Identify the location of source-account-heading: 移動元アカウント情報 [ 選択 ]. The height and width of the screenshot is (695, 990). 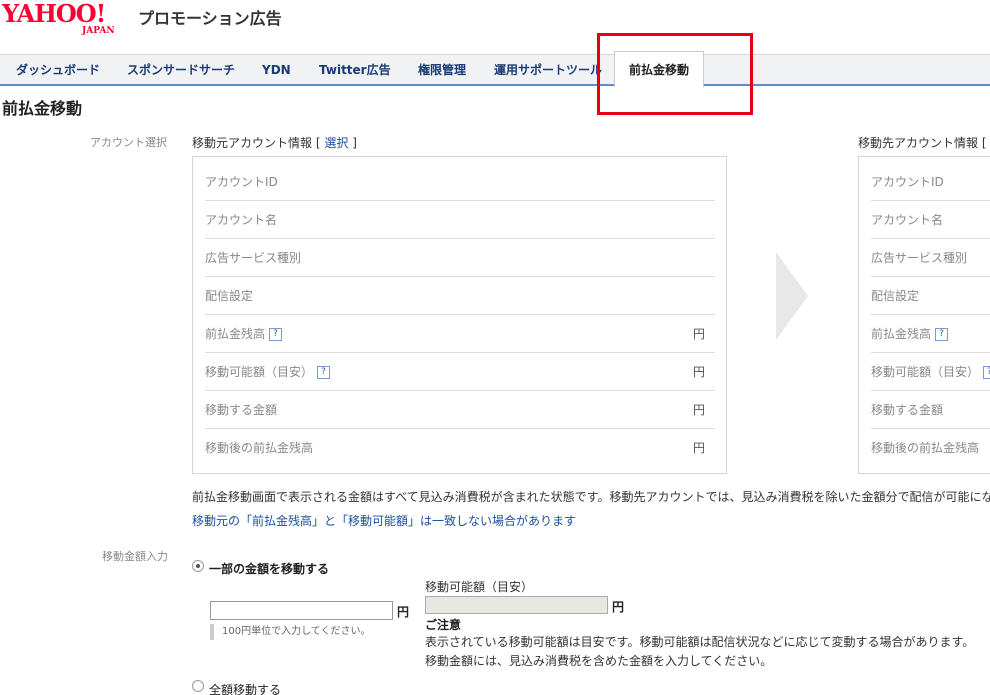
(274, 142).